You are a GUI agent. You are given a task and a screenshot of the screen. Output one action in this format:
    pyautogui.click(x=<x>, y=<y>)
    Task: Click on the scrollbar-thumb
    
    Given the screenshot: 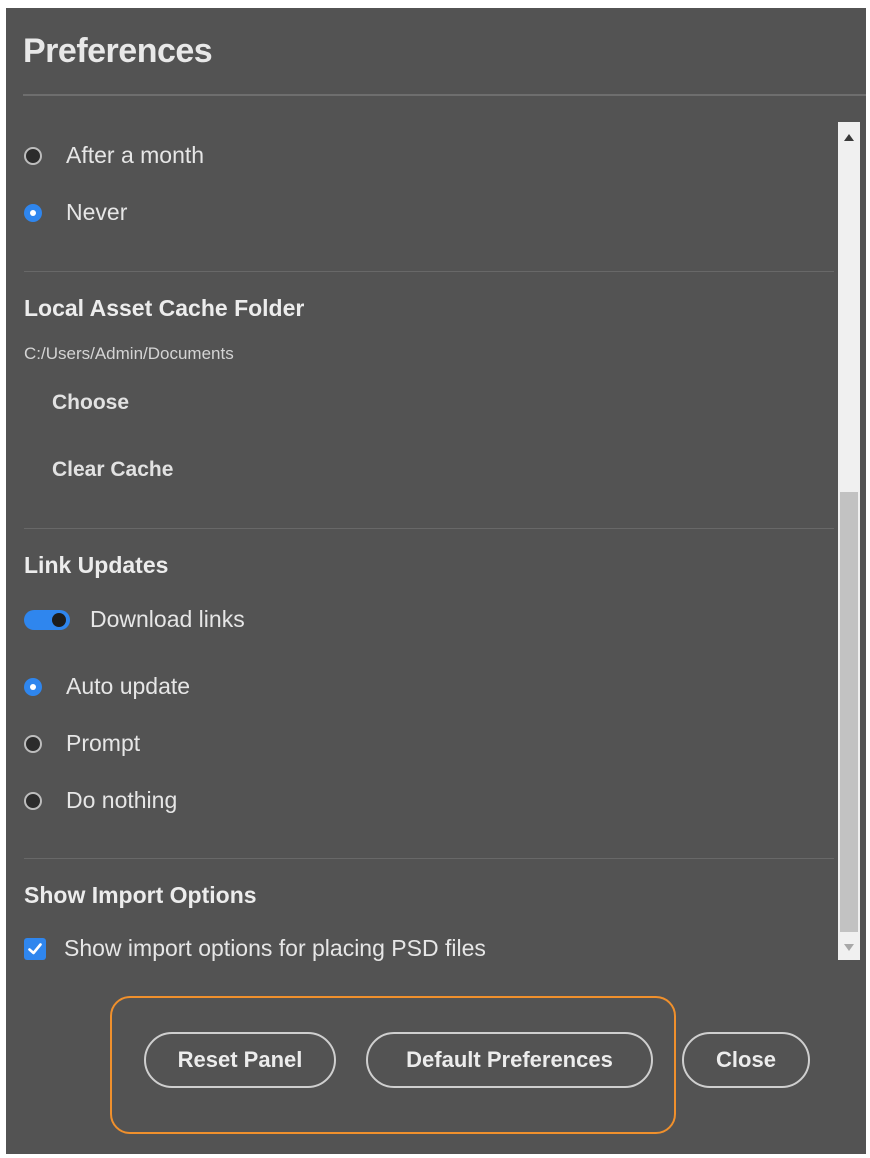 What is the action you would take?
    pyautogui.click(x=849, y=712)
    